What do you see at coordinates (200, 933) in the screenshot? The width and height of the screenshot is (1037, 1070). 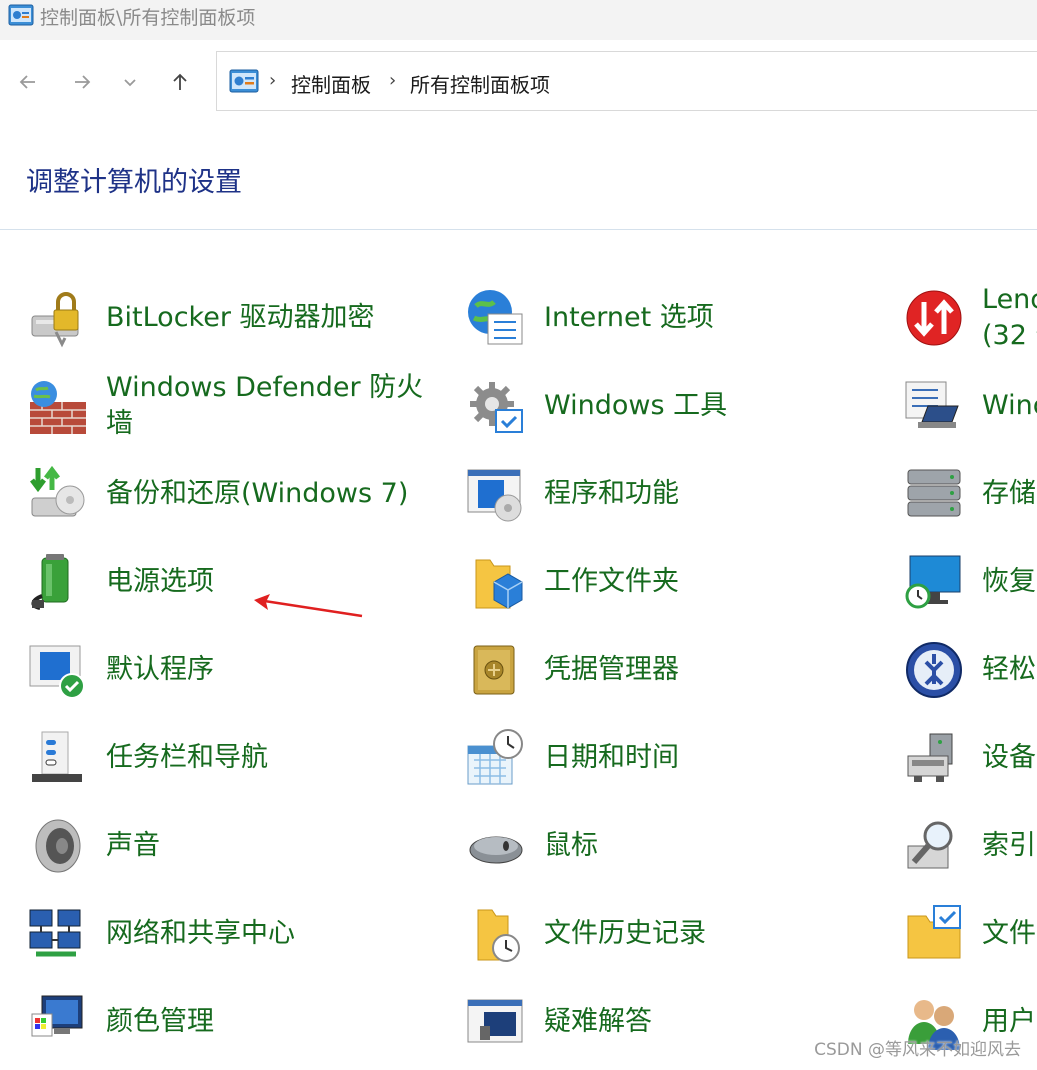 I see `item-label: 网络和共享中心` at bounding box center [200, 933].